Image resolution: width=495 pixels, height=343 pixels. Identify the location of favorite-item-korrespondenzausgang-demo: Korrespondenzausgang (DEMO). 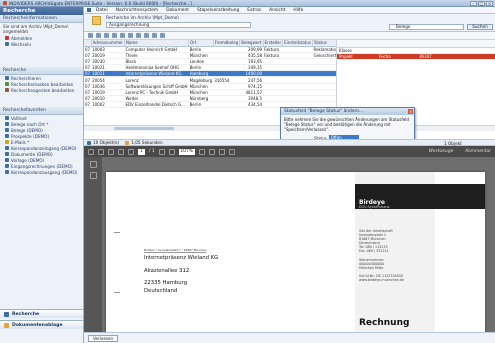
(41, 172).